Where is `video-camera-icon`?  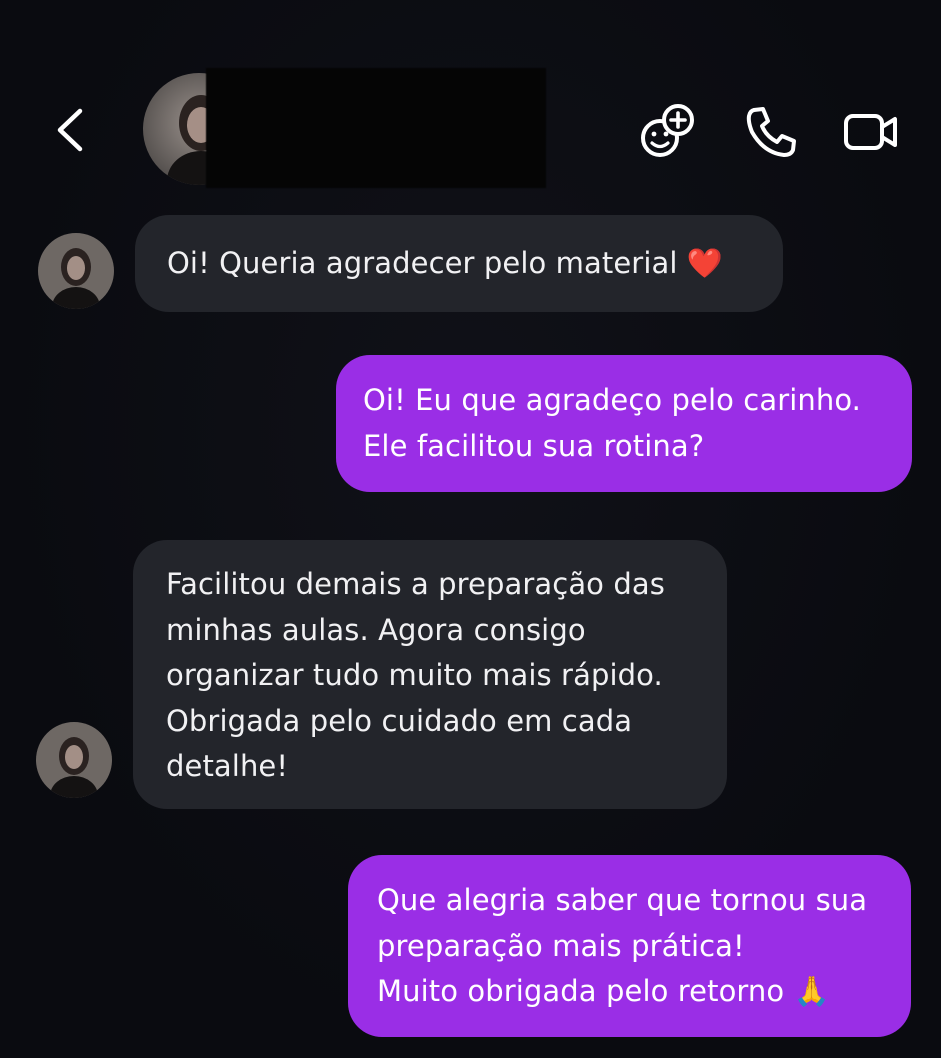 video-camera-icon is located at coordinates (870, 132).